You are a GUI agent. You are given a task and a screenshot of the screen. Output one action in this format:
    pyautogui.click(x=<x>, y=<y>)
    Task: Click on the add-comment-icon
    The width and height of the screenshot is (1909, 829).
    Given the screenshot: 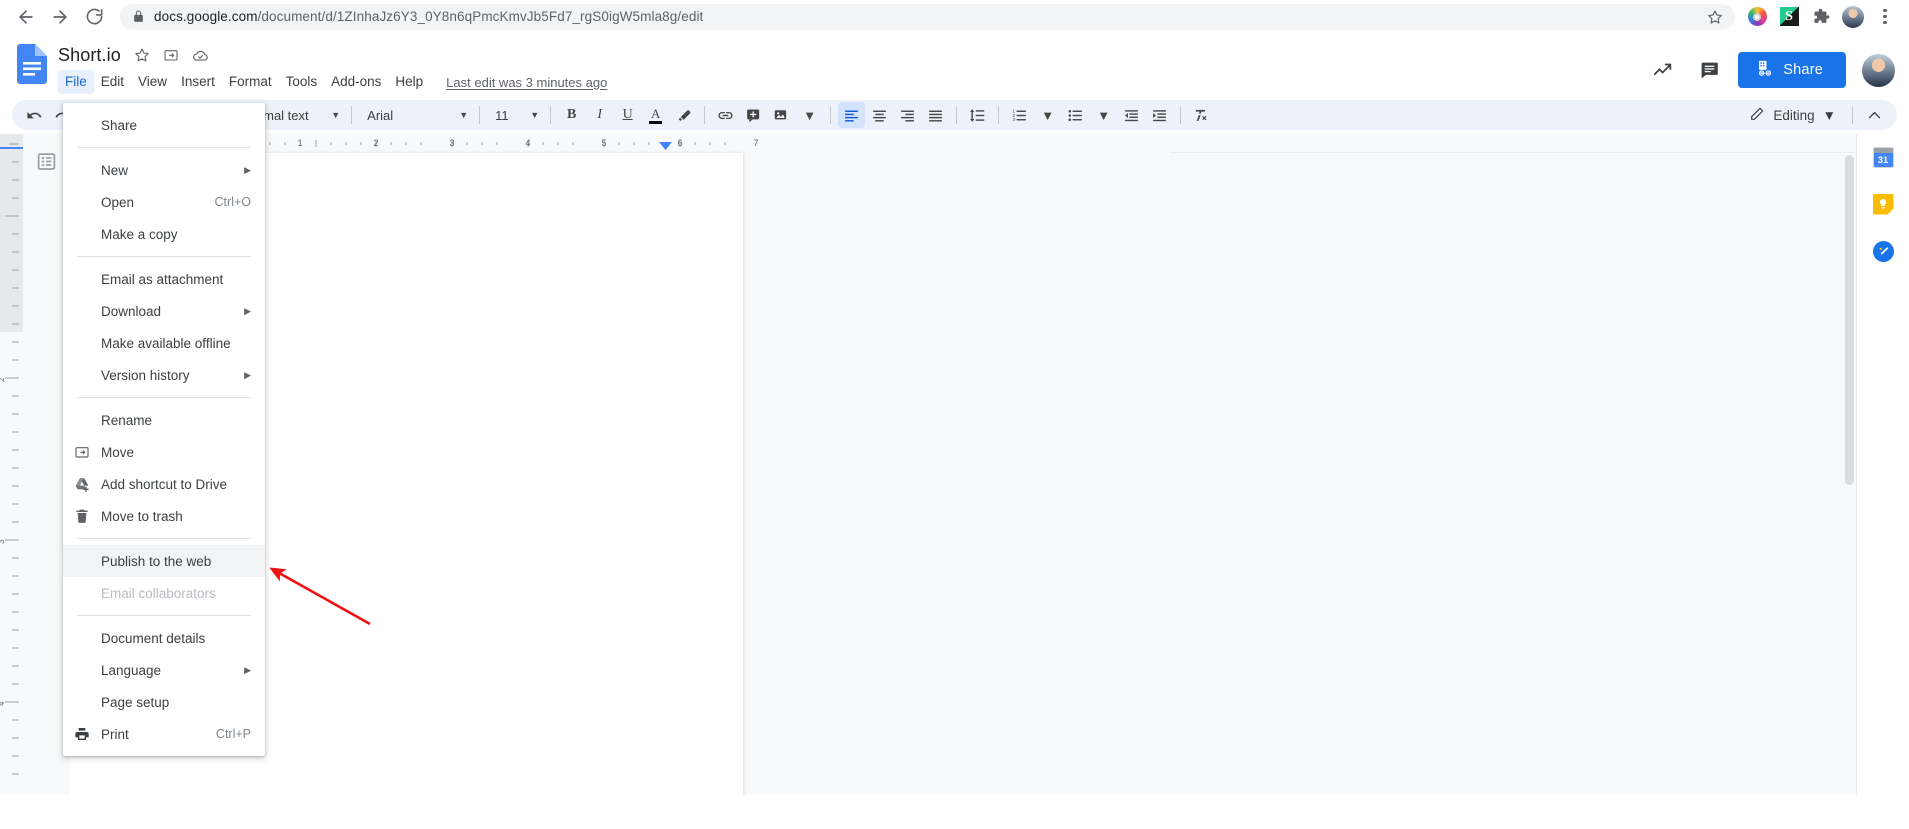 What is the action you would take?
    pyautogui.click(x=753, y=115)
    